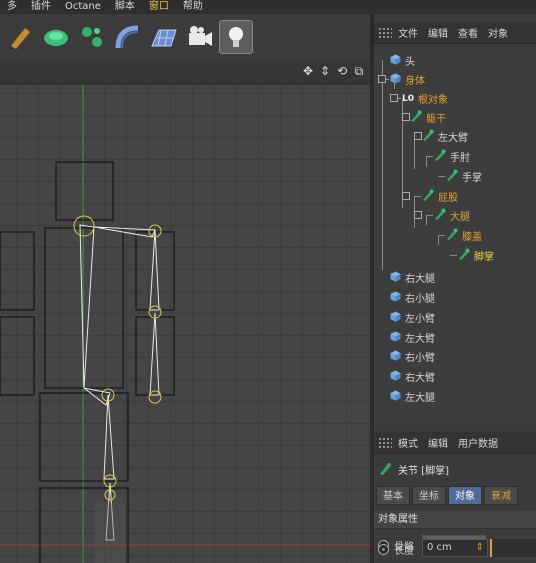 The height and width of the screenshot is (563, 536). What do you see at coordinates (410, 62) in the screenshot?
I see `tree-item-label: 头` at bounding box center [410, 62].